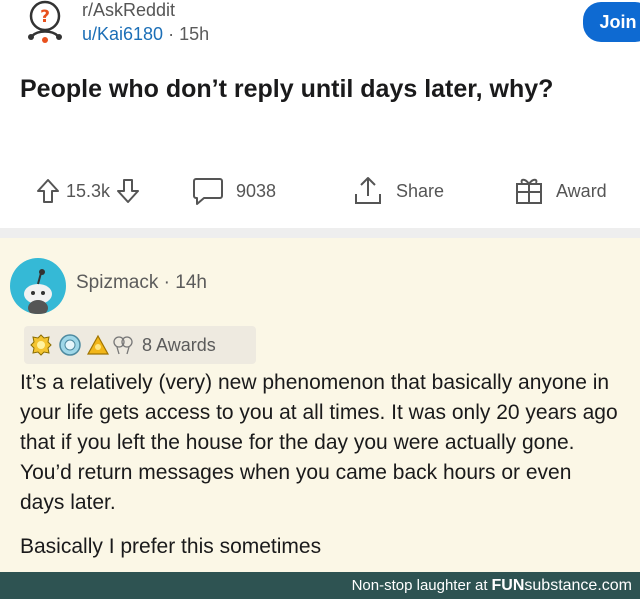 This screenshot has height=599, width=640. I want to click on awards-count: 8 Awards, so click(179, 344).